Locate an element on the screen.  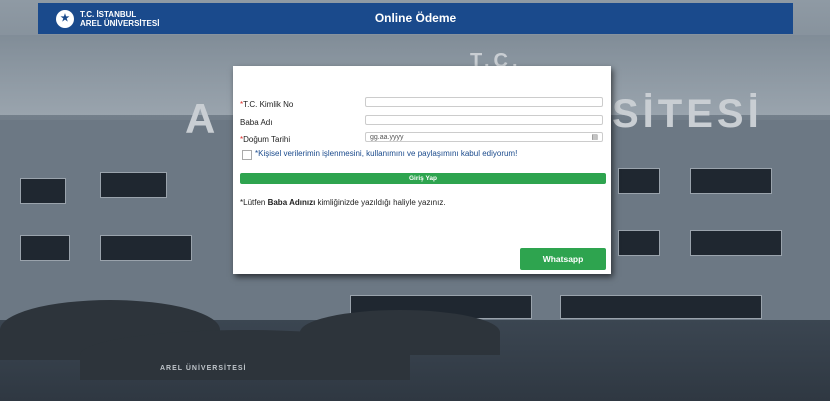
tc-kimlik-input is located at coordinates (484, 102).